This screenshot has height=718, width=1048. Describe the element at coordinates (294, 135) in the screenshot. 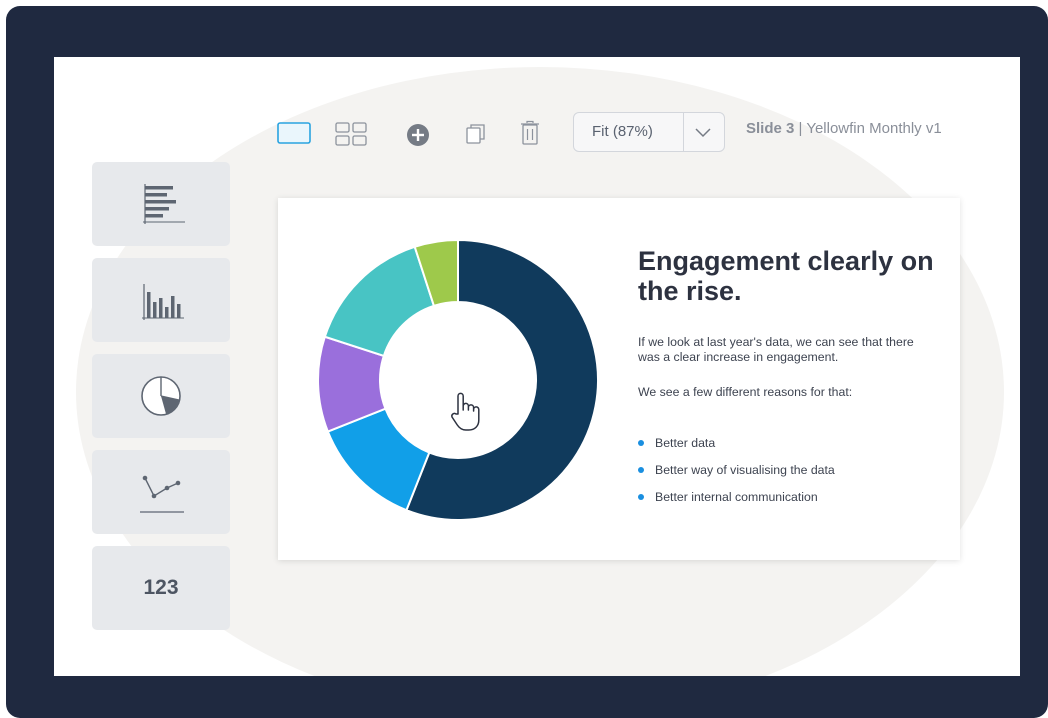

I see `single-slide-view-icon` at that location.